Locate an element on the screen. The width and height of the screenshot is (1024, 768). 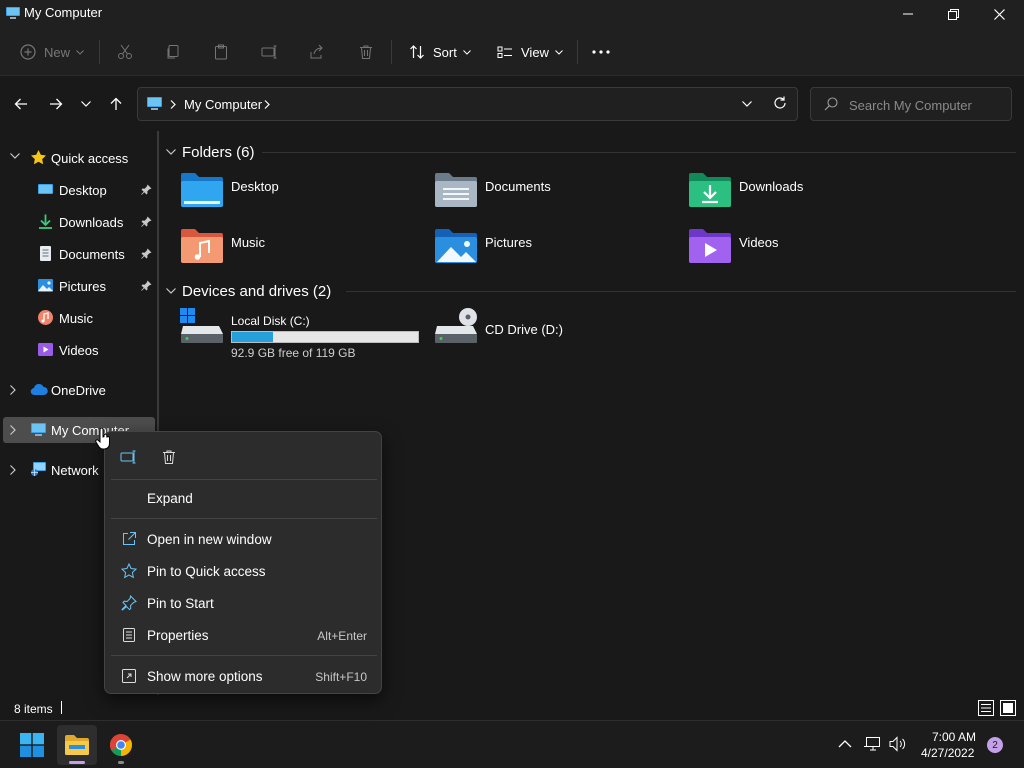
delete-button is located at coordinates (366, 52).